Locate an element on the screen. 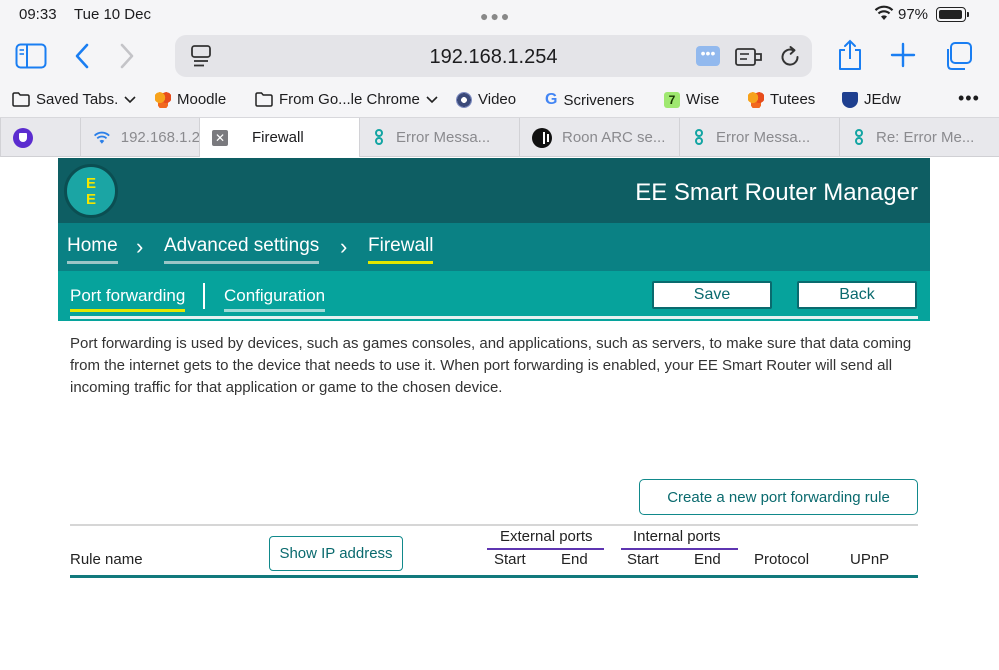  address-bar: 192.168.1.254 ••• is located at coordinates (493, 56).